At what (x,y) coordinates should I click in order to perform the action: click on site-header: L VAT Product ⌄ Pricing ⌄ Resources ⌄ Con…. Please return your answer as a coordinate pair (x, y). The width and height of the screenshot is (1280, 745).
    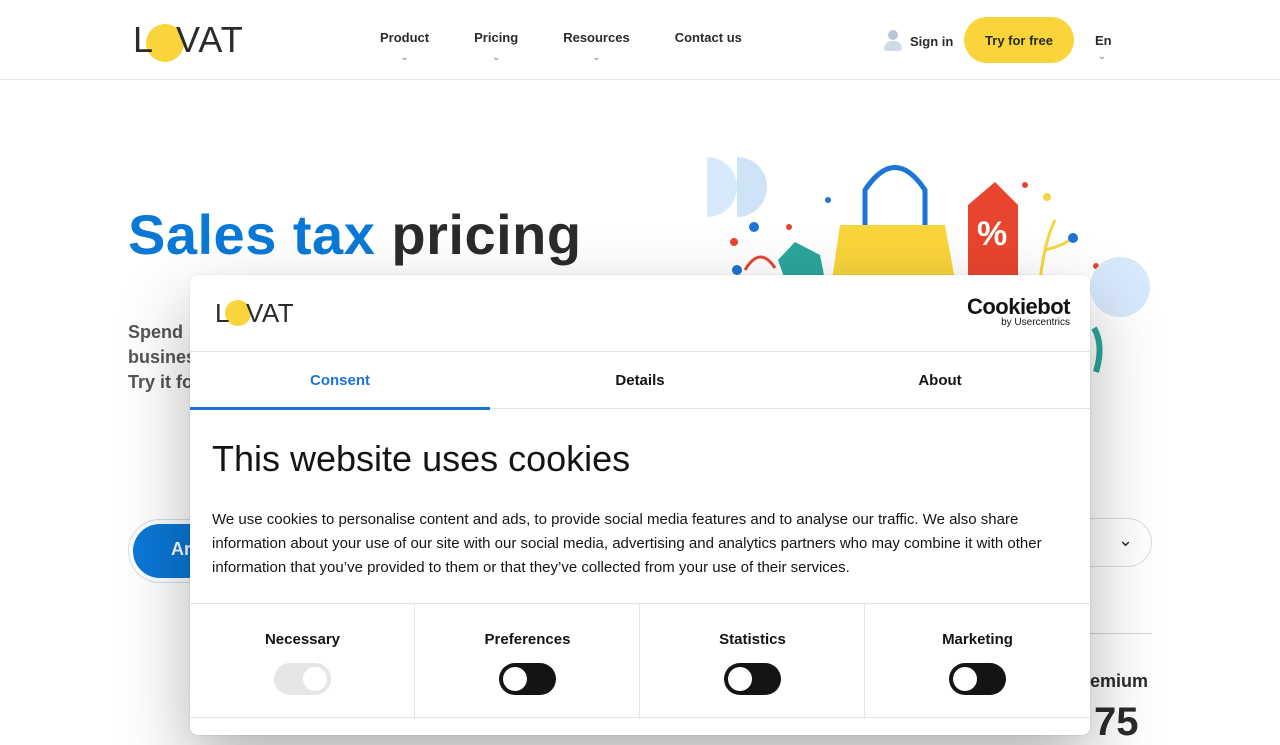
    Looking at the image, I should click on (640, 40).